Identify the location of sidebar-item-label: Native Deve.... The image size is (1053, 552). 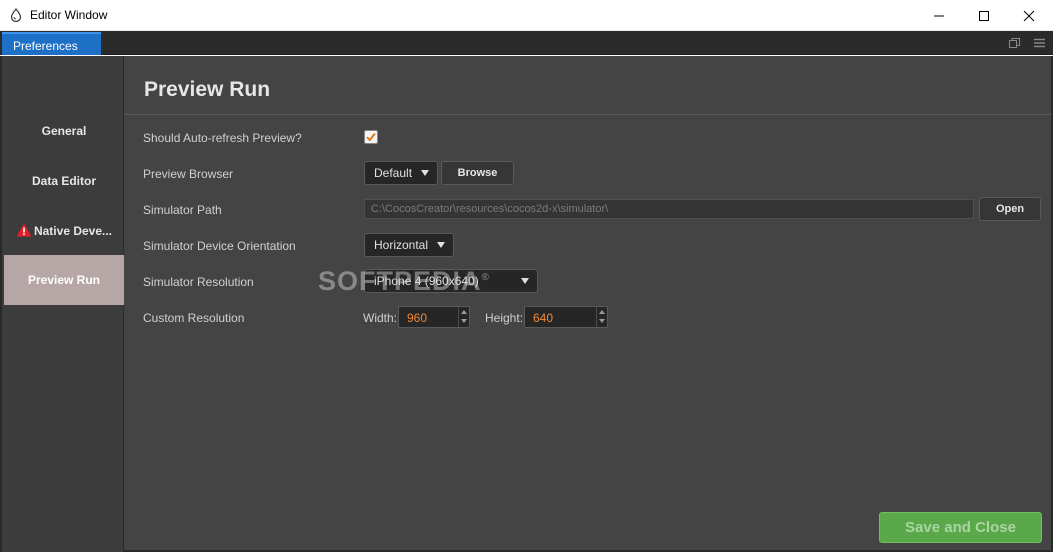
(73, 231).